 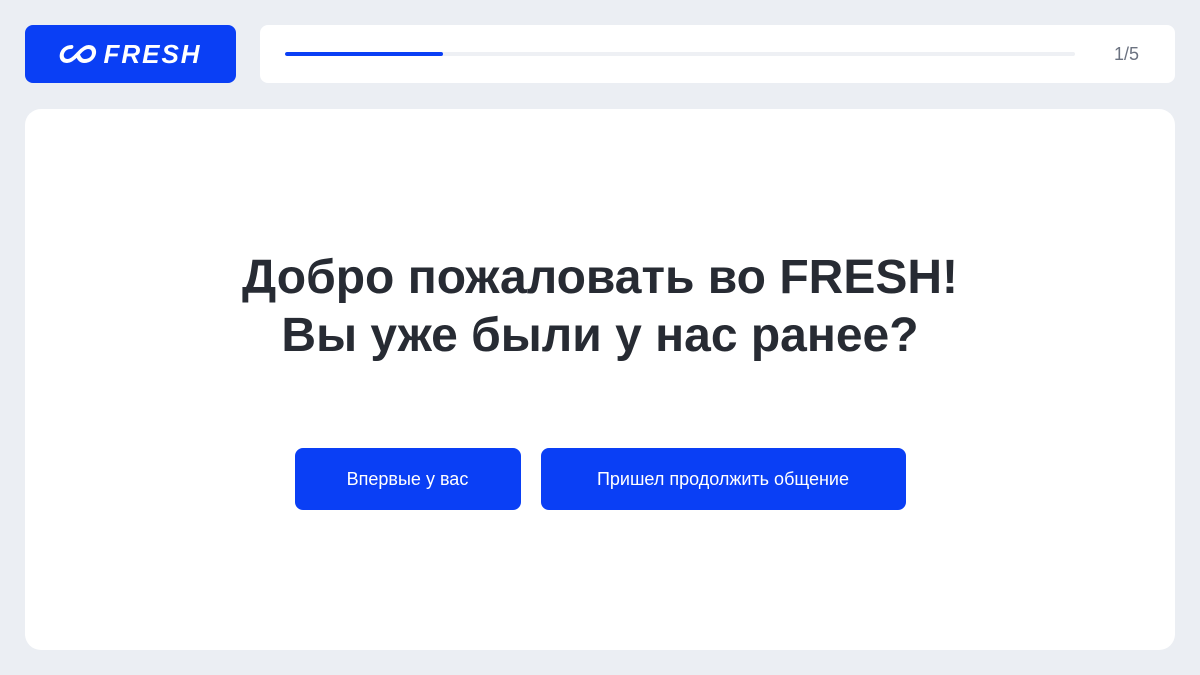 I want to click on infinity-icon, so click(x=78, y=54).